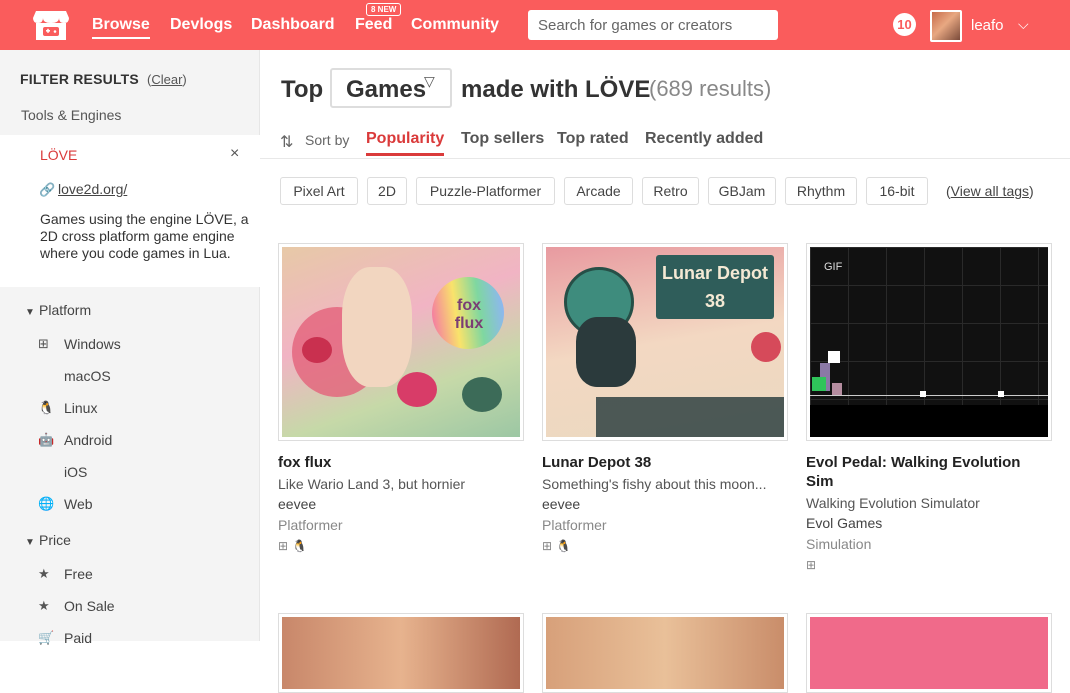 This screenshot has width=1070, height=693. What do you see at coordinates (704, 139) in the screenshot?
I see `tab-recently-added: Recently added` at bounding box center [704, 139].